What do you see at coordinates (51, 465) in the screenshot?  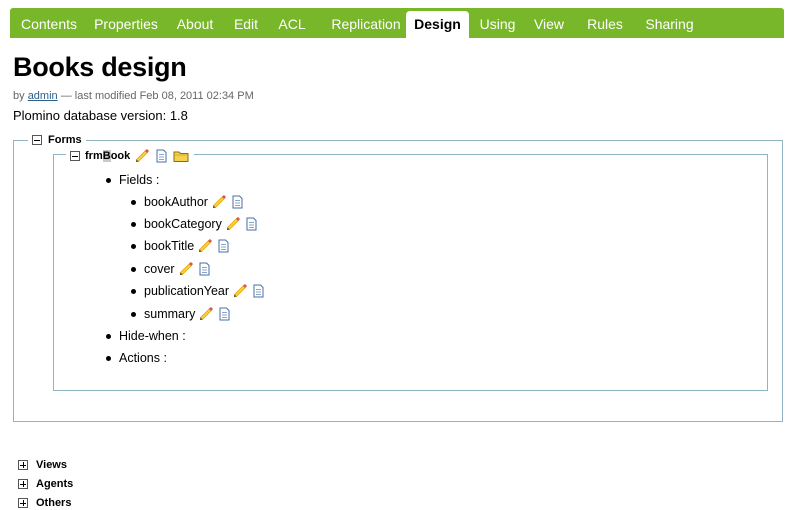 I see `views-label: Views` at bounding box center [51, 465].